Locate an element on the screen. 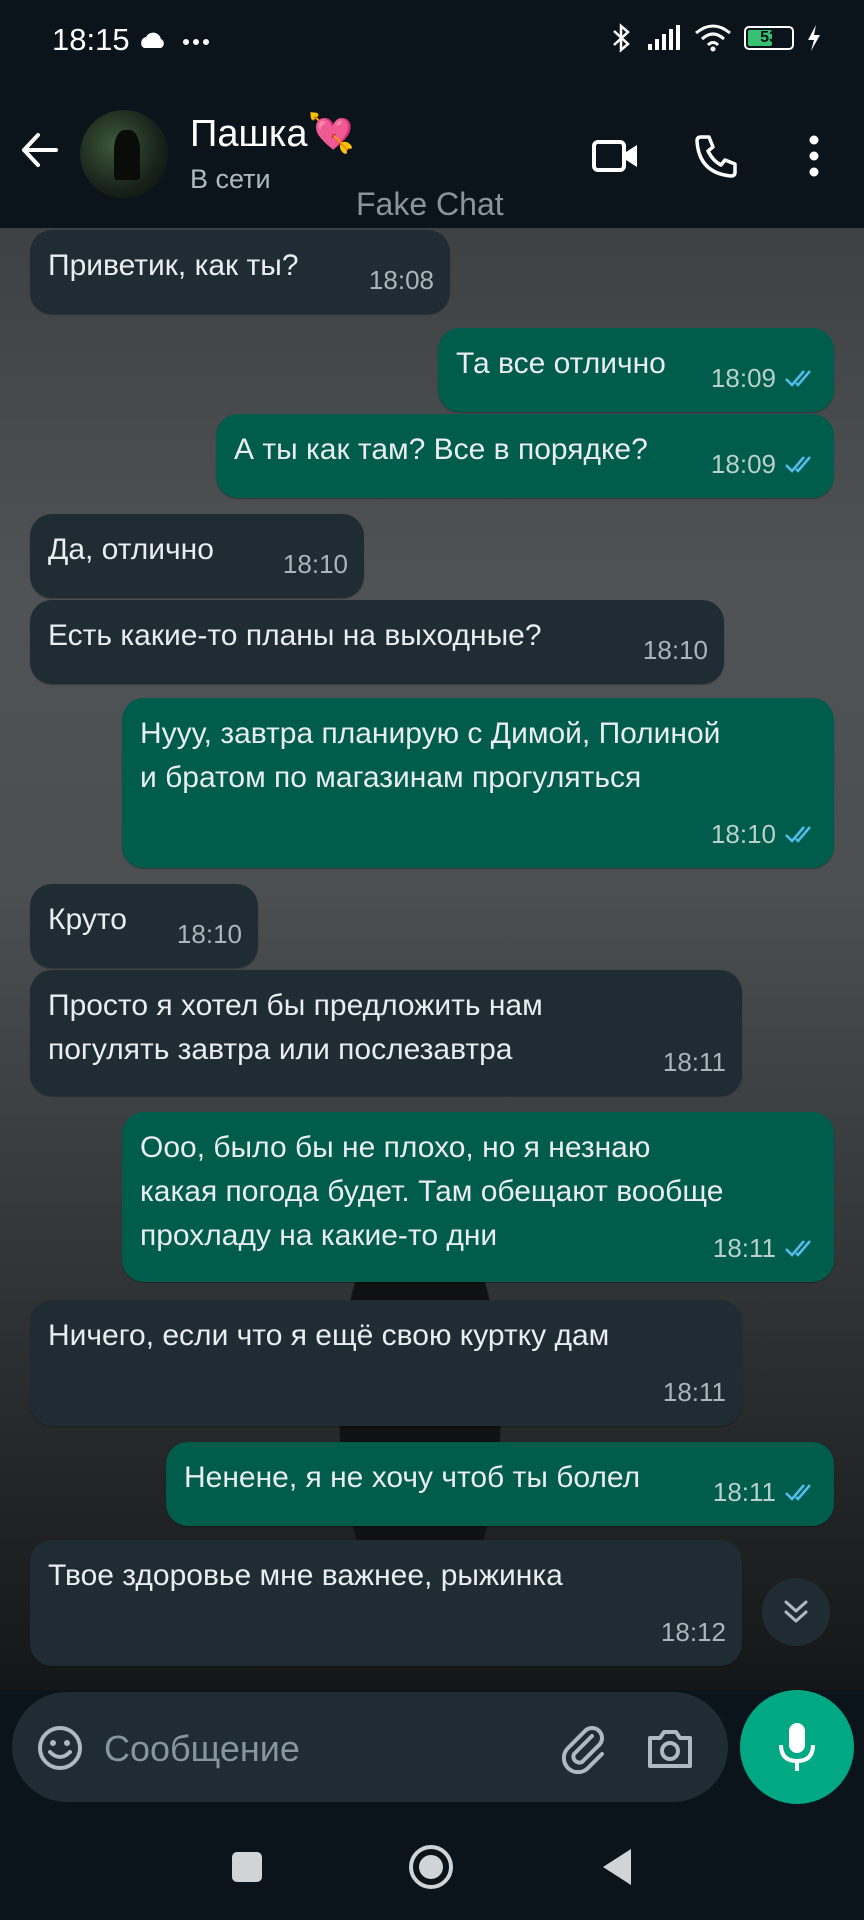  scroll-to-bottom-button is located at coordinates (796, 1612).